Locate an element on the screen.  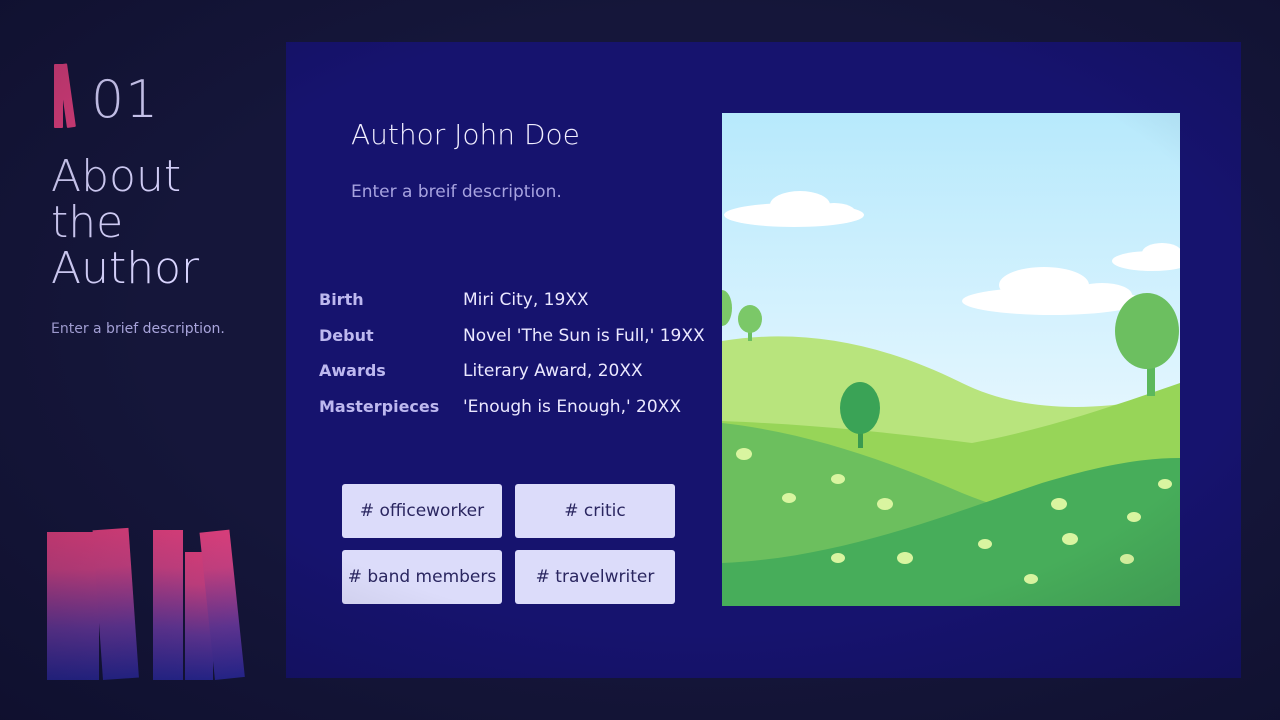
info-label: Awards is located at coordinates (352, 370).